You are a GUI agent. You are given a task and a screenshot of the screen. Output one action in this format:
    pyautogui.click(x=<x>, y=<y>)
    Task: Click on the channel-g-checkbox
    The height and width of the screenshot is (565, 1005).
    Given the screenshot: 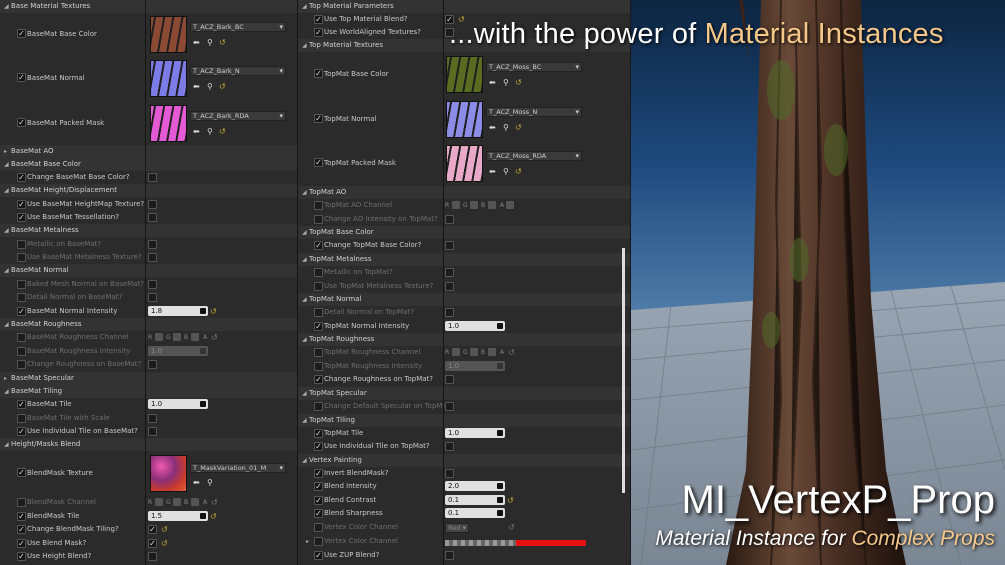 What is the action you would take?
    pyautogui.click(x=474, y=352)
    